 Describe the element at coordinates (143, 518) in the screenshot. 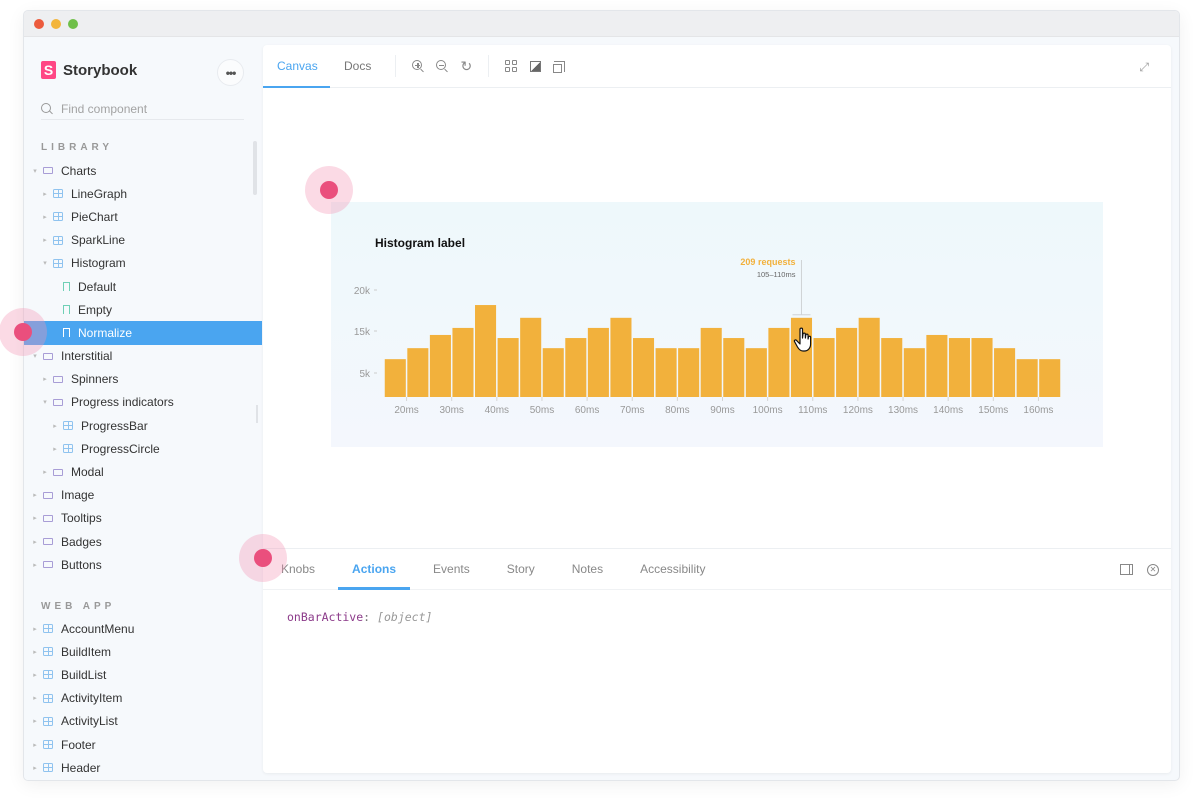

I see `sidebar-item-tooltips: ▸ Tooltips` at that location.